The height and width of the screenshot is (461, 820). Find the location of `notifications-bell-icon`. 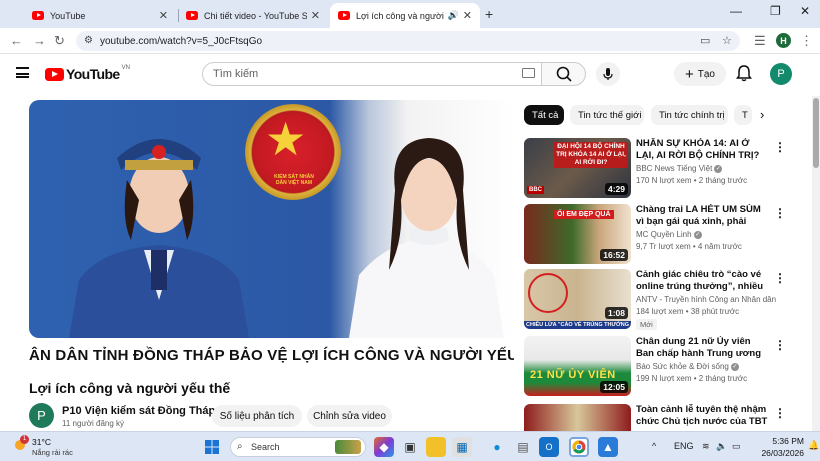

notifications-bell-icon is located at coordinates (744, 73).